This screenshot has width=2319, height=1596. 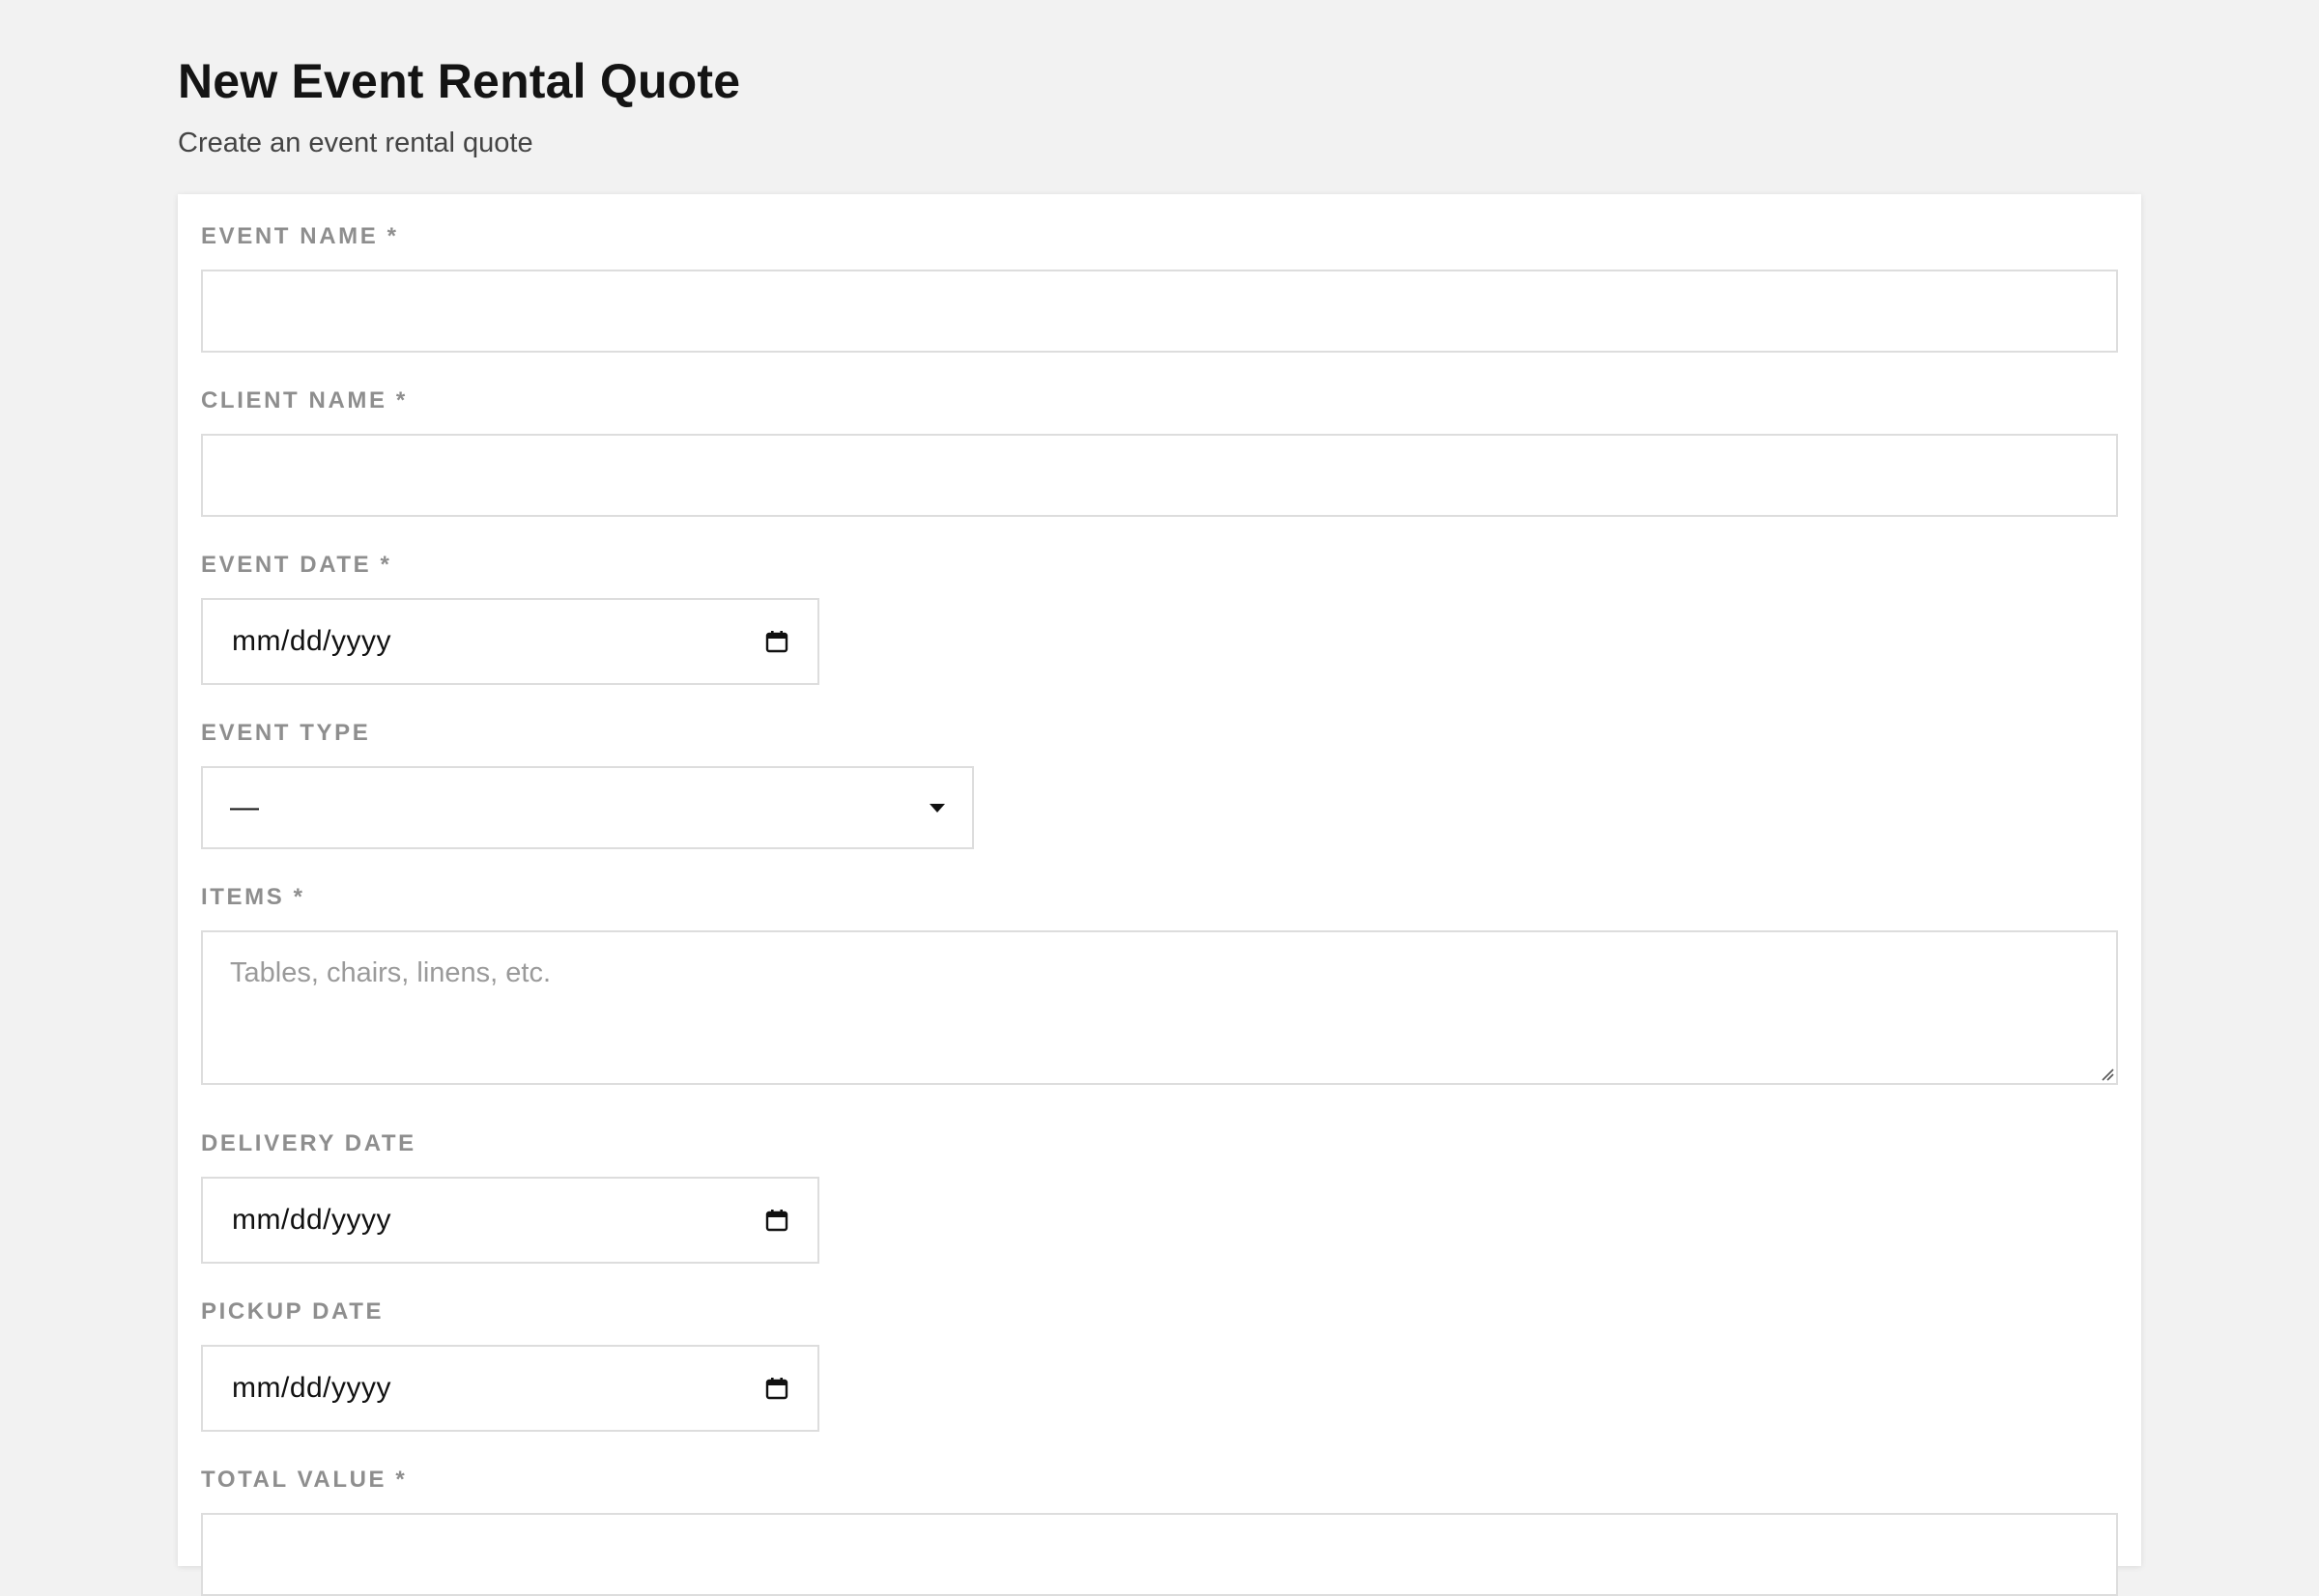 What do you see at coordinates (510, 1220) in the screenshot?
I see `delivery-date-input: mm/dd/yyyy` at bounding box center [510, 1220].